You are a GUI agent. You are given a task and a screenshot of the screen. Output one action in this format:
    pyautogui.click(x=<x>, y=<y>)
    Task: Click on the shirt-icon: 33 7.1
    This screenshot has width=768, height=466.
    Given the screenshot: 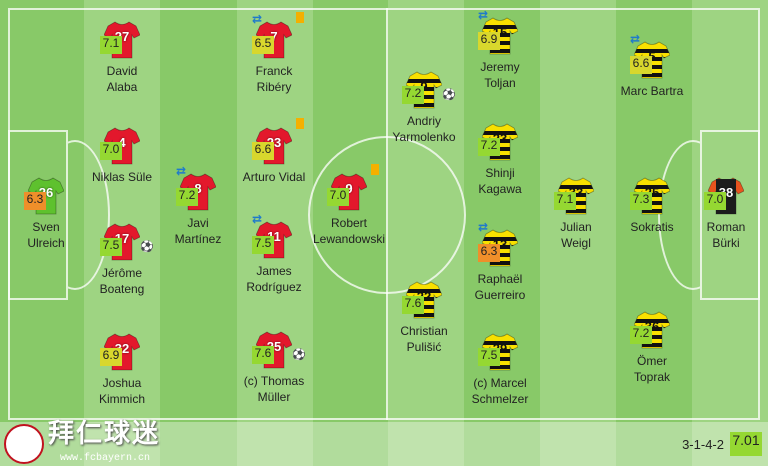 What is the action you would take?
    pyautogui.click(x=574, y=196)
    